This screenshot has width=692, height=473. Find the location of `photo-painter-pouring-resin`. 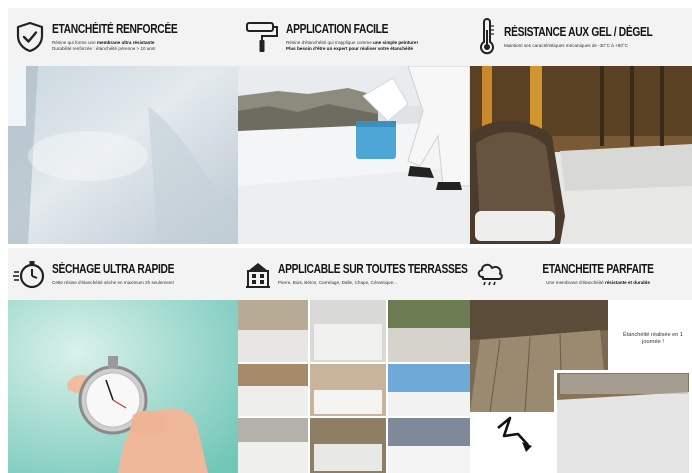

photo-painter-pouring-resin is located at coordinates (354, 155).